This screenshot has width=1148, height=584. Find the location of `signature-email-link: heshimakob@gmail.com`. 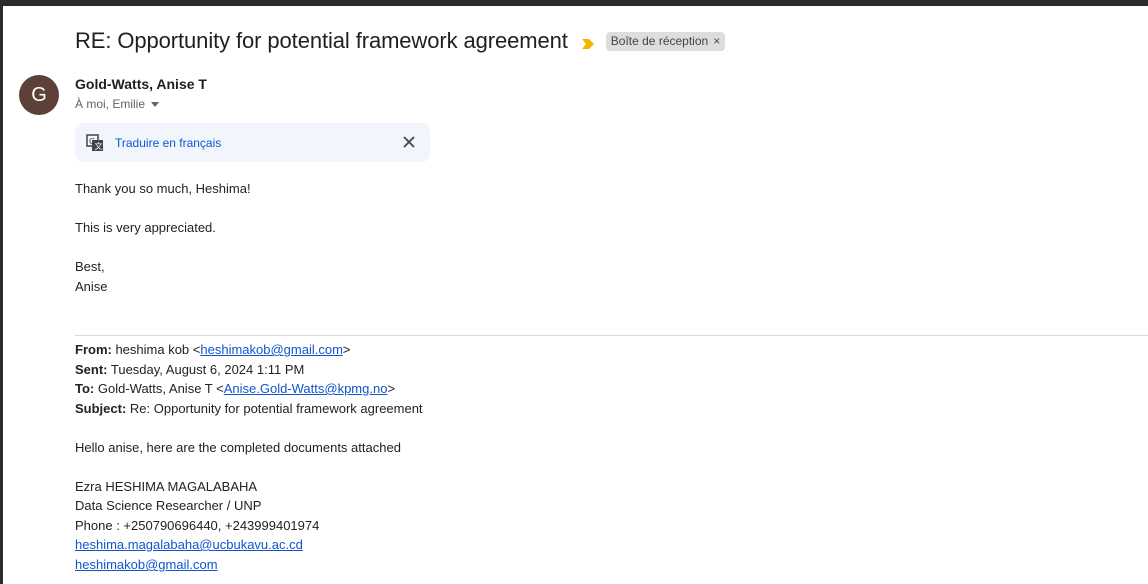

signature-email-link: heshimakob@gmail.com is located at coordinates (146, 564).